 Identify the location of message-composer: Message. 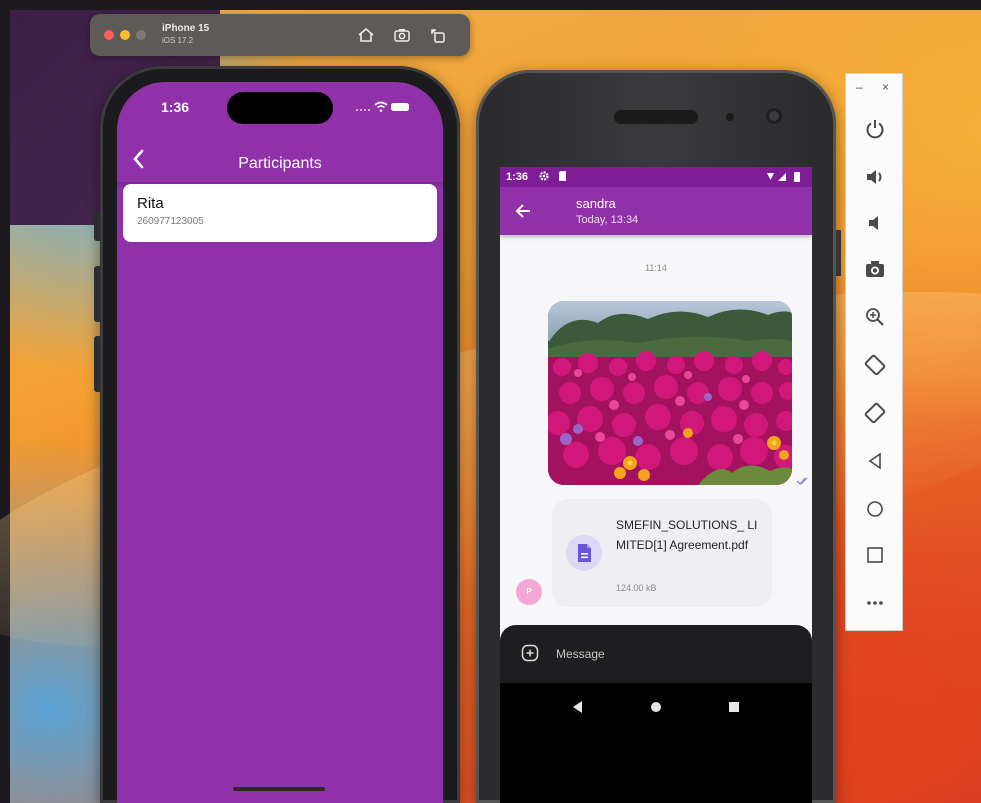
(656, 654).